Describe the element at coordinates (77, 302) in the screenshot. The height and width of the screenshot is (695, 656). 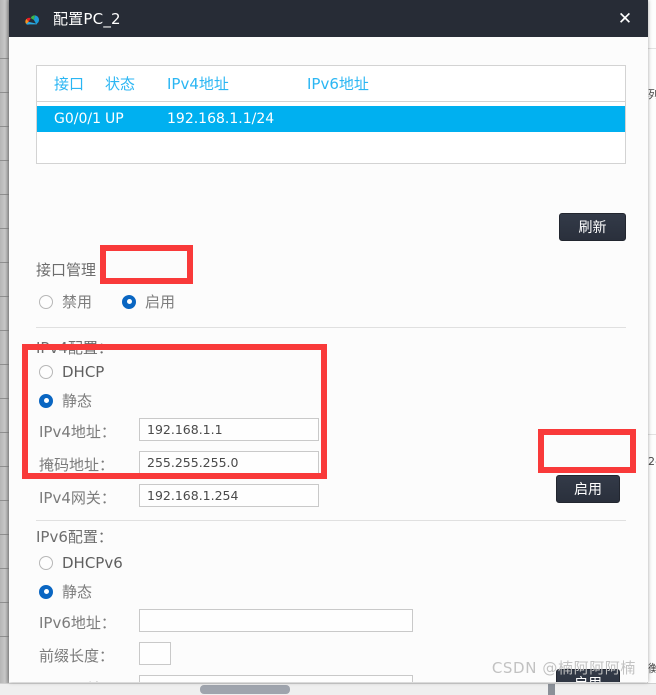
I see `radio-label-disable: 禁用` at that location.